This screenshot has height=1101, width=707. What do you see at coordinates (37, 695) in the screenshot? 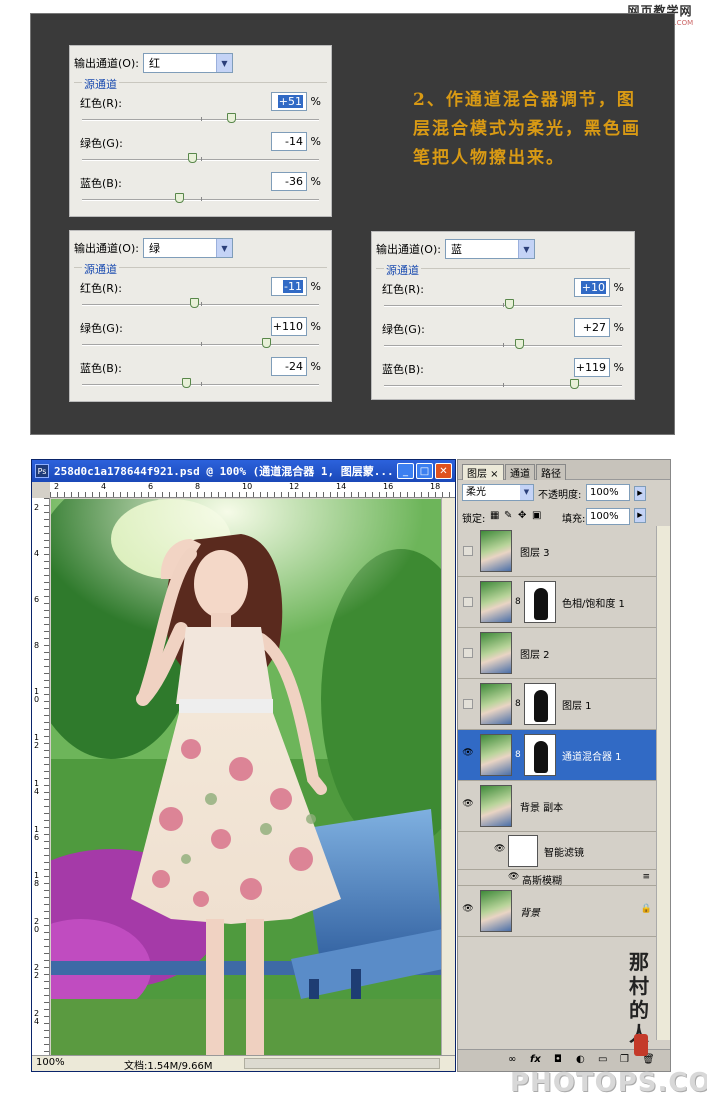
I see `ruler-tick-label: 10` at bounding box center [37, 695].